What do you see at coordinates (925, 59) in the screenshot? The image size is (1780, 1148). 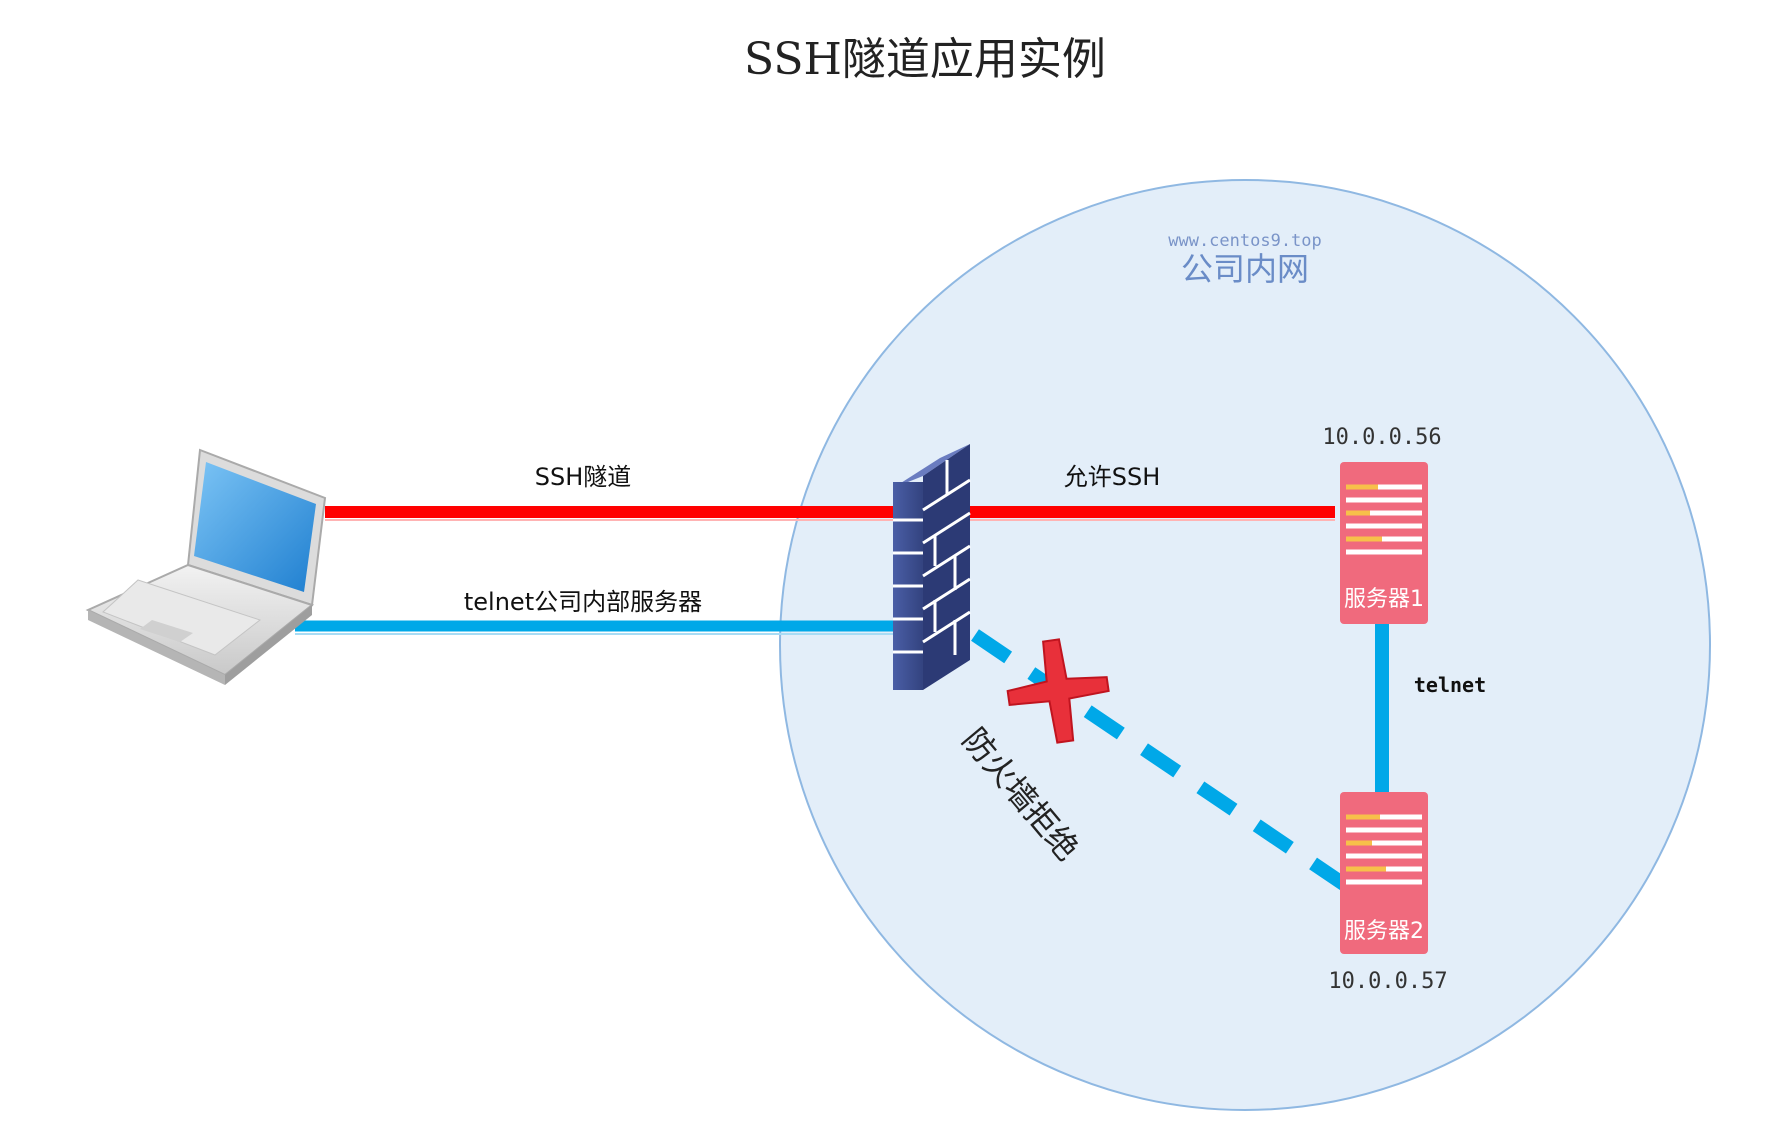 I see `page-title: SSH隧道应用实例` at bounding box center [925, 59].